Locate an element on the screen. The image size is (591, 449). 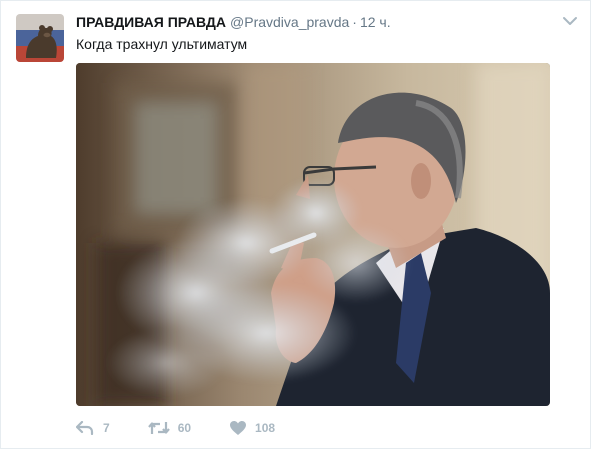
reply-icon is located at coordinates (85, 428).